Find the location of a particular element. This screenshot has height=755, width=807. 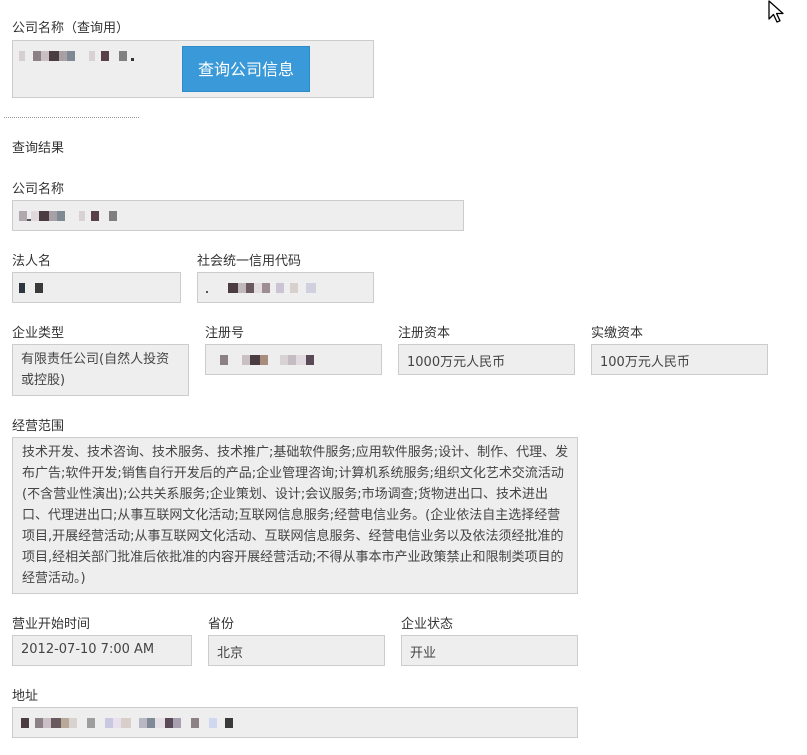

credit-code-redacted-value is located at coordinates (261, 288).